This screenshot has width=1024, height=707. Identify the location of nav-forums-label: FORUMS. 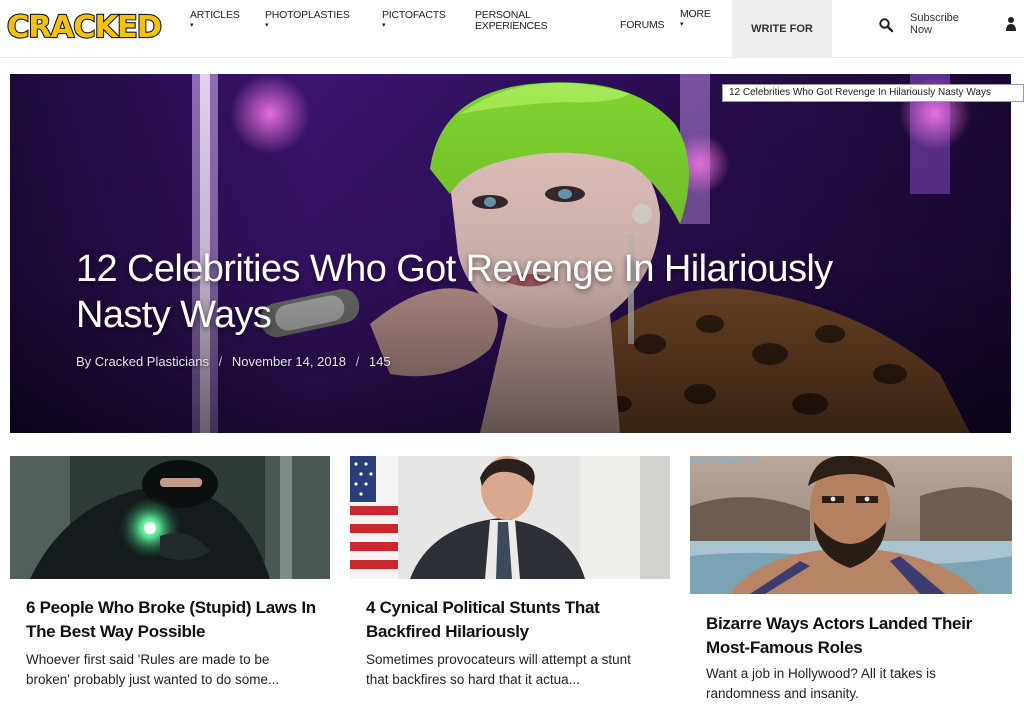
(642, 25).